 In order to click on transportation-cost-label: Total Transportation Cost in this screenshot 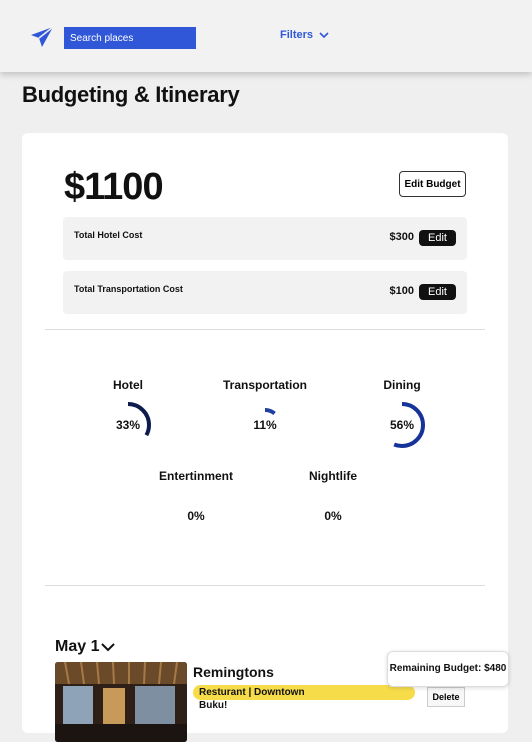, I will do `click(128, 289)`.